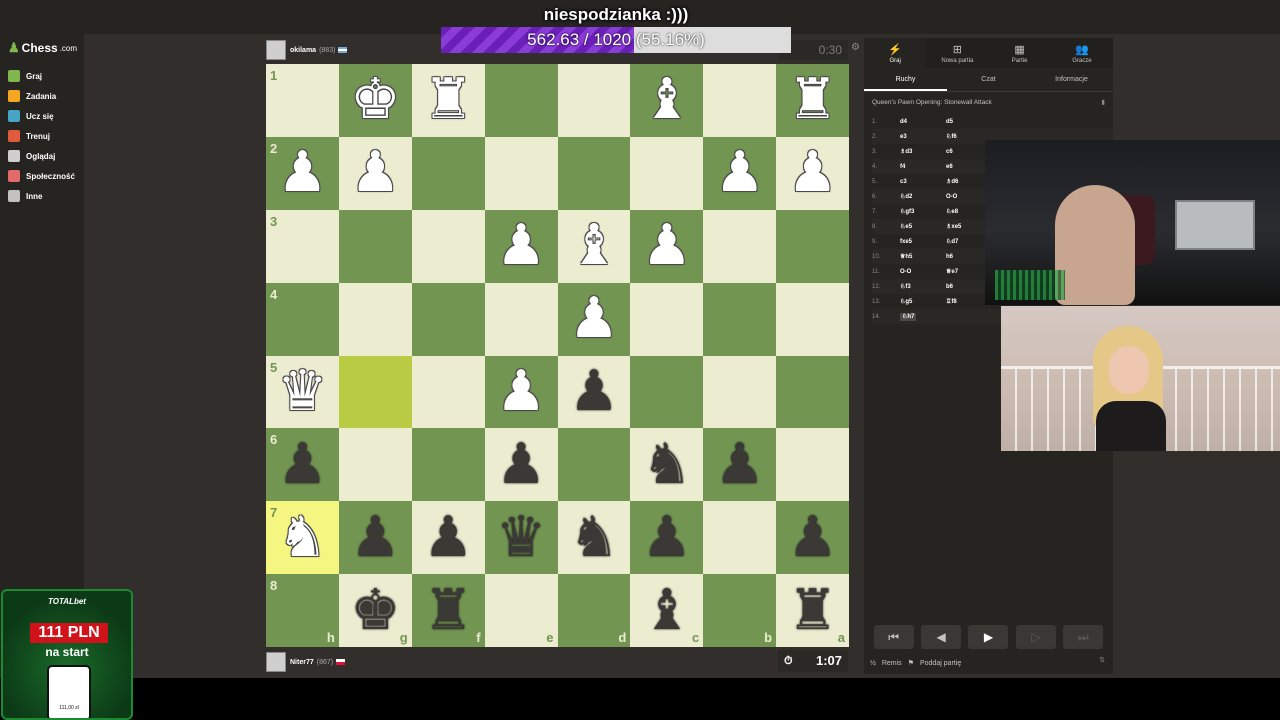 The image size is (1280, 720). What do you see at coordinates (923, 272) in the screenshot?
I see `white-move: O-O` at bounding box center [923, 272].